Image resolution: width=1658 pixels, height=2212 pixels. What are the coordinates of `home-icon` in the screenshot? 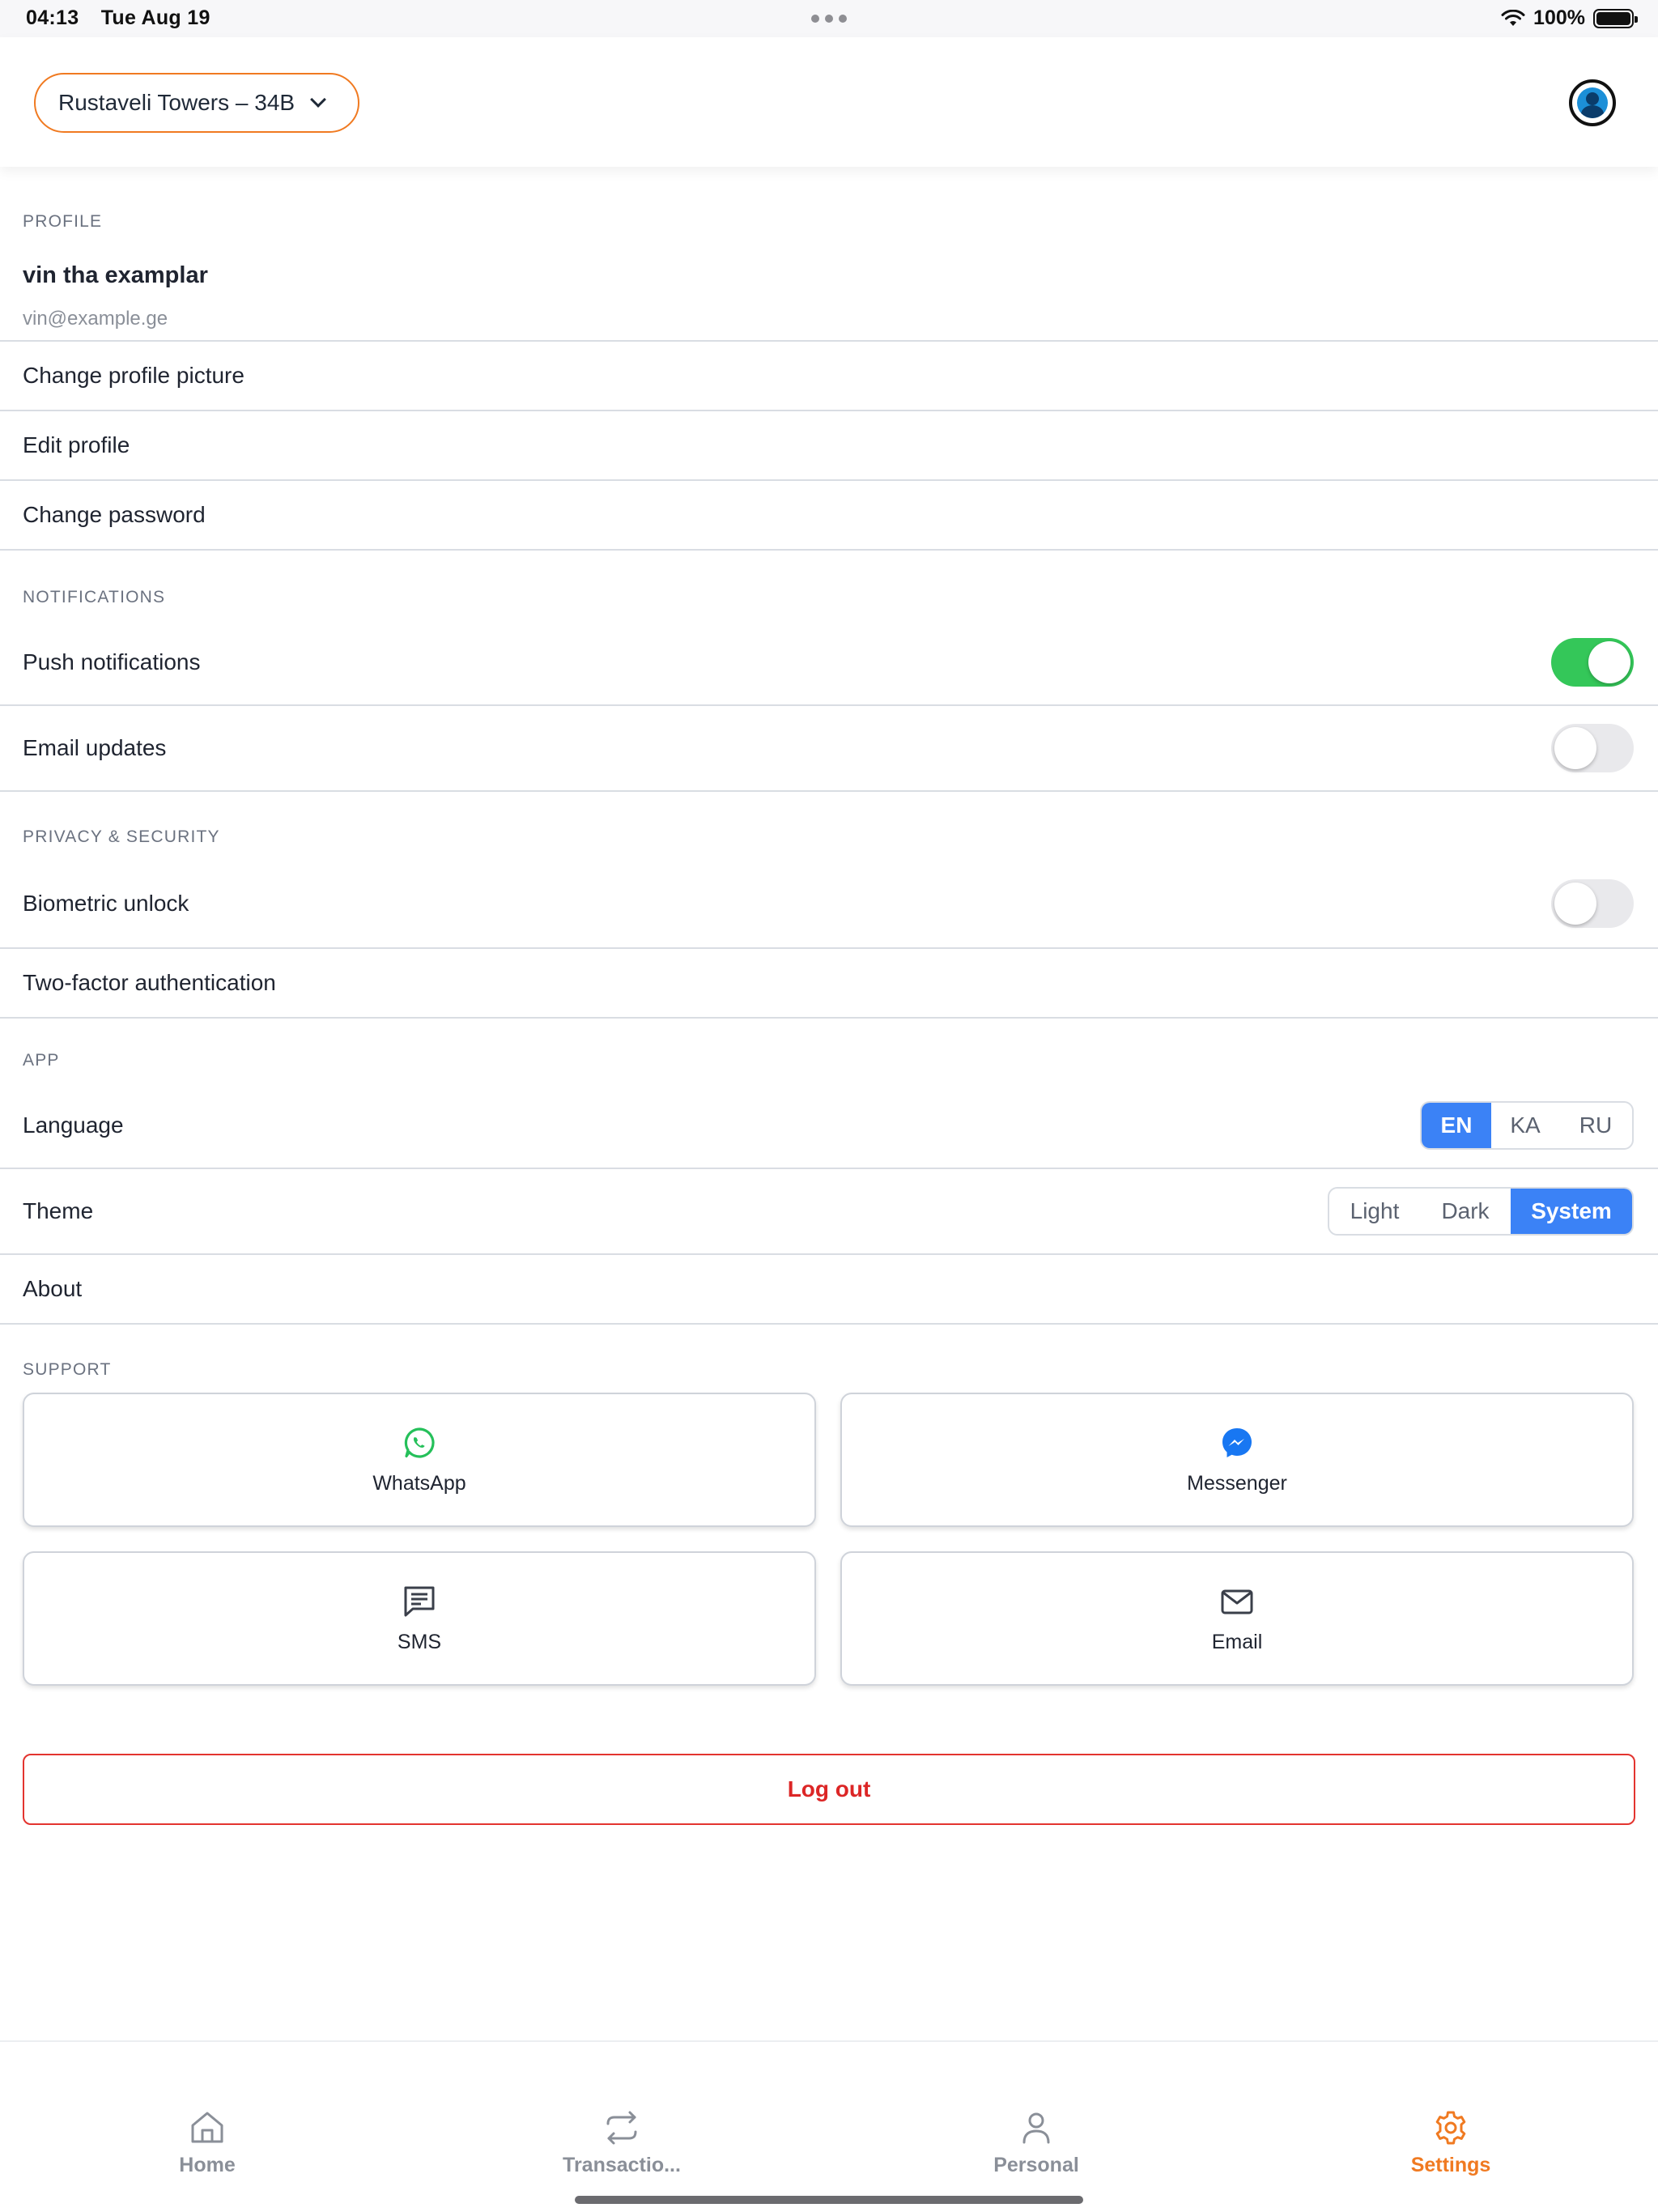 It's located at (207, 2128).